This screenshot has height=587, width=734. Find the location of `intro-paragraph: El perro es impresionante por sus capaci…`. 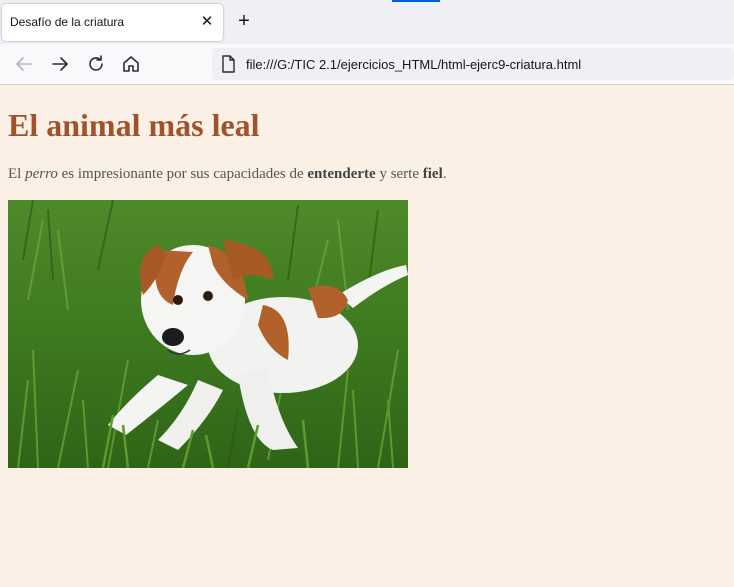

intro-paragraph: El perro es impresionante por sus capaci… is located at coordinates (227, 174).